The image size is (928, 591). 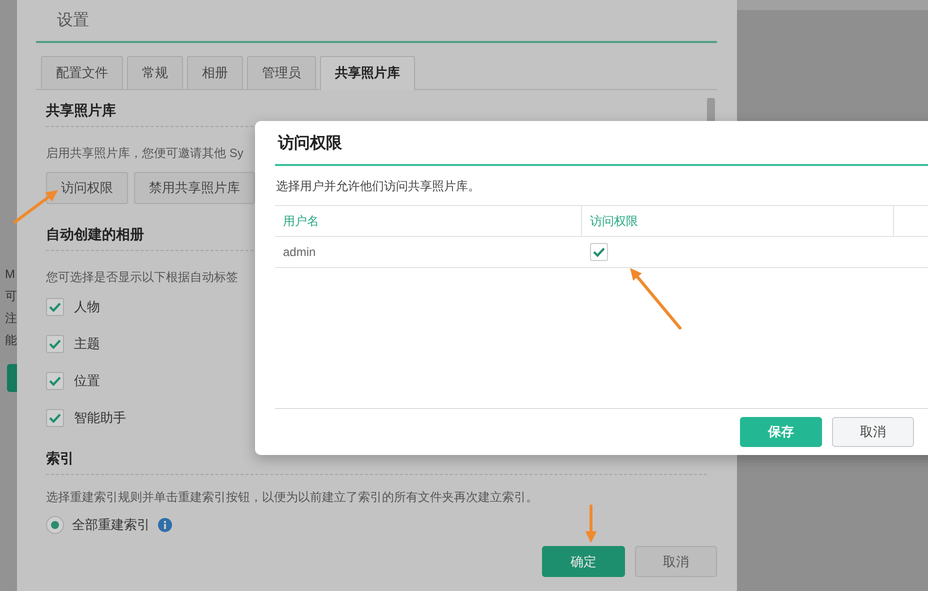 What do you see at coordinates (142, 277) in the screenshot?
I see `section-description: 您可选择是否显示以下根据自动标签` at bounding box center [142, 277].